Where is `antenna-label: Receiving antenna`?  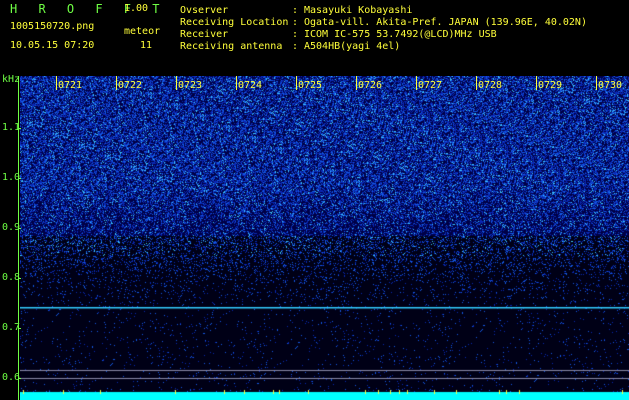
antenna-label: Receiving antenna is located at coordinates (231, 46).